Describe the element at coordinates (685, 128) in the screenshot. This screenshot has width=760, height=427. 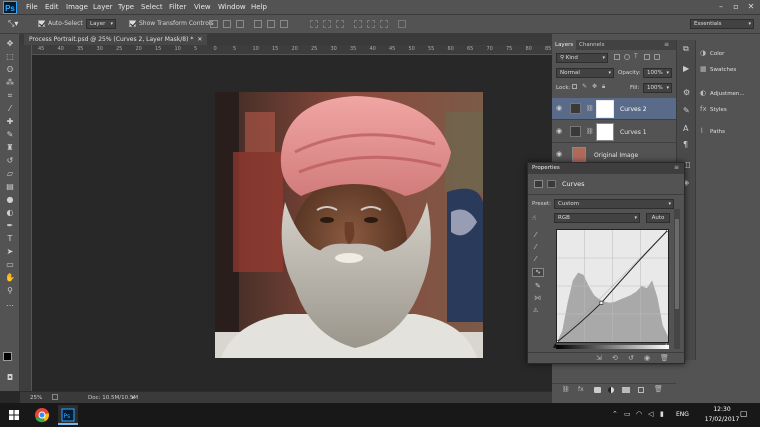
I see `character-panel-icon: A` at that location.